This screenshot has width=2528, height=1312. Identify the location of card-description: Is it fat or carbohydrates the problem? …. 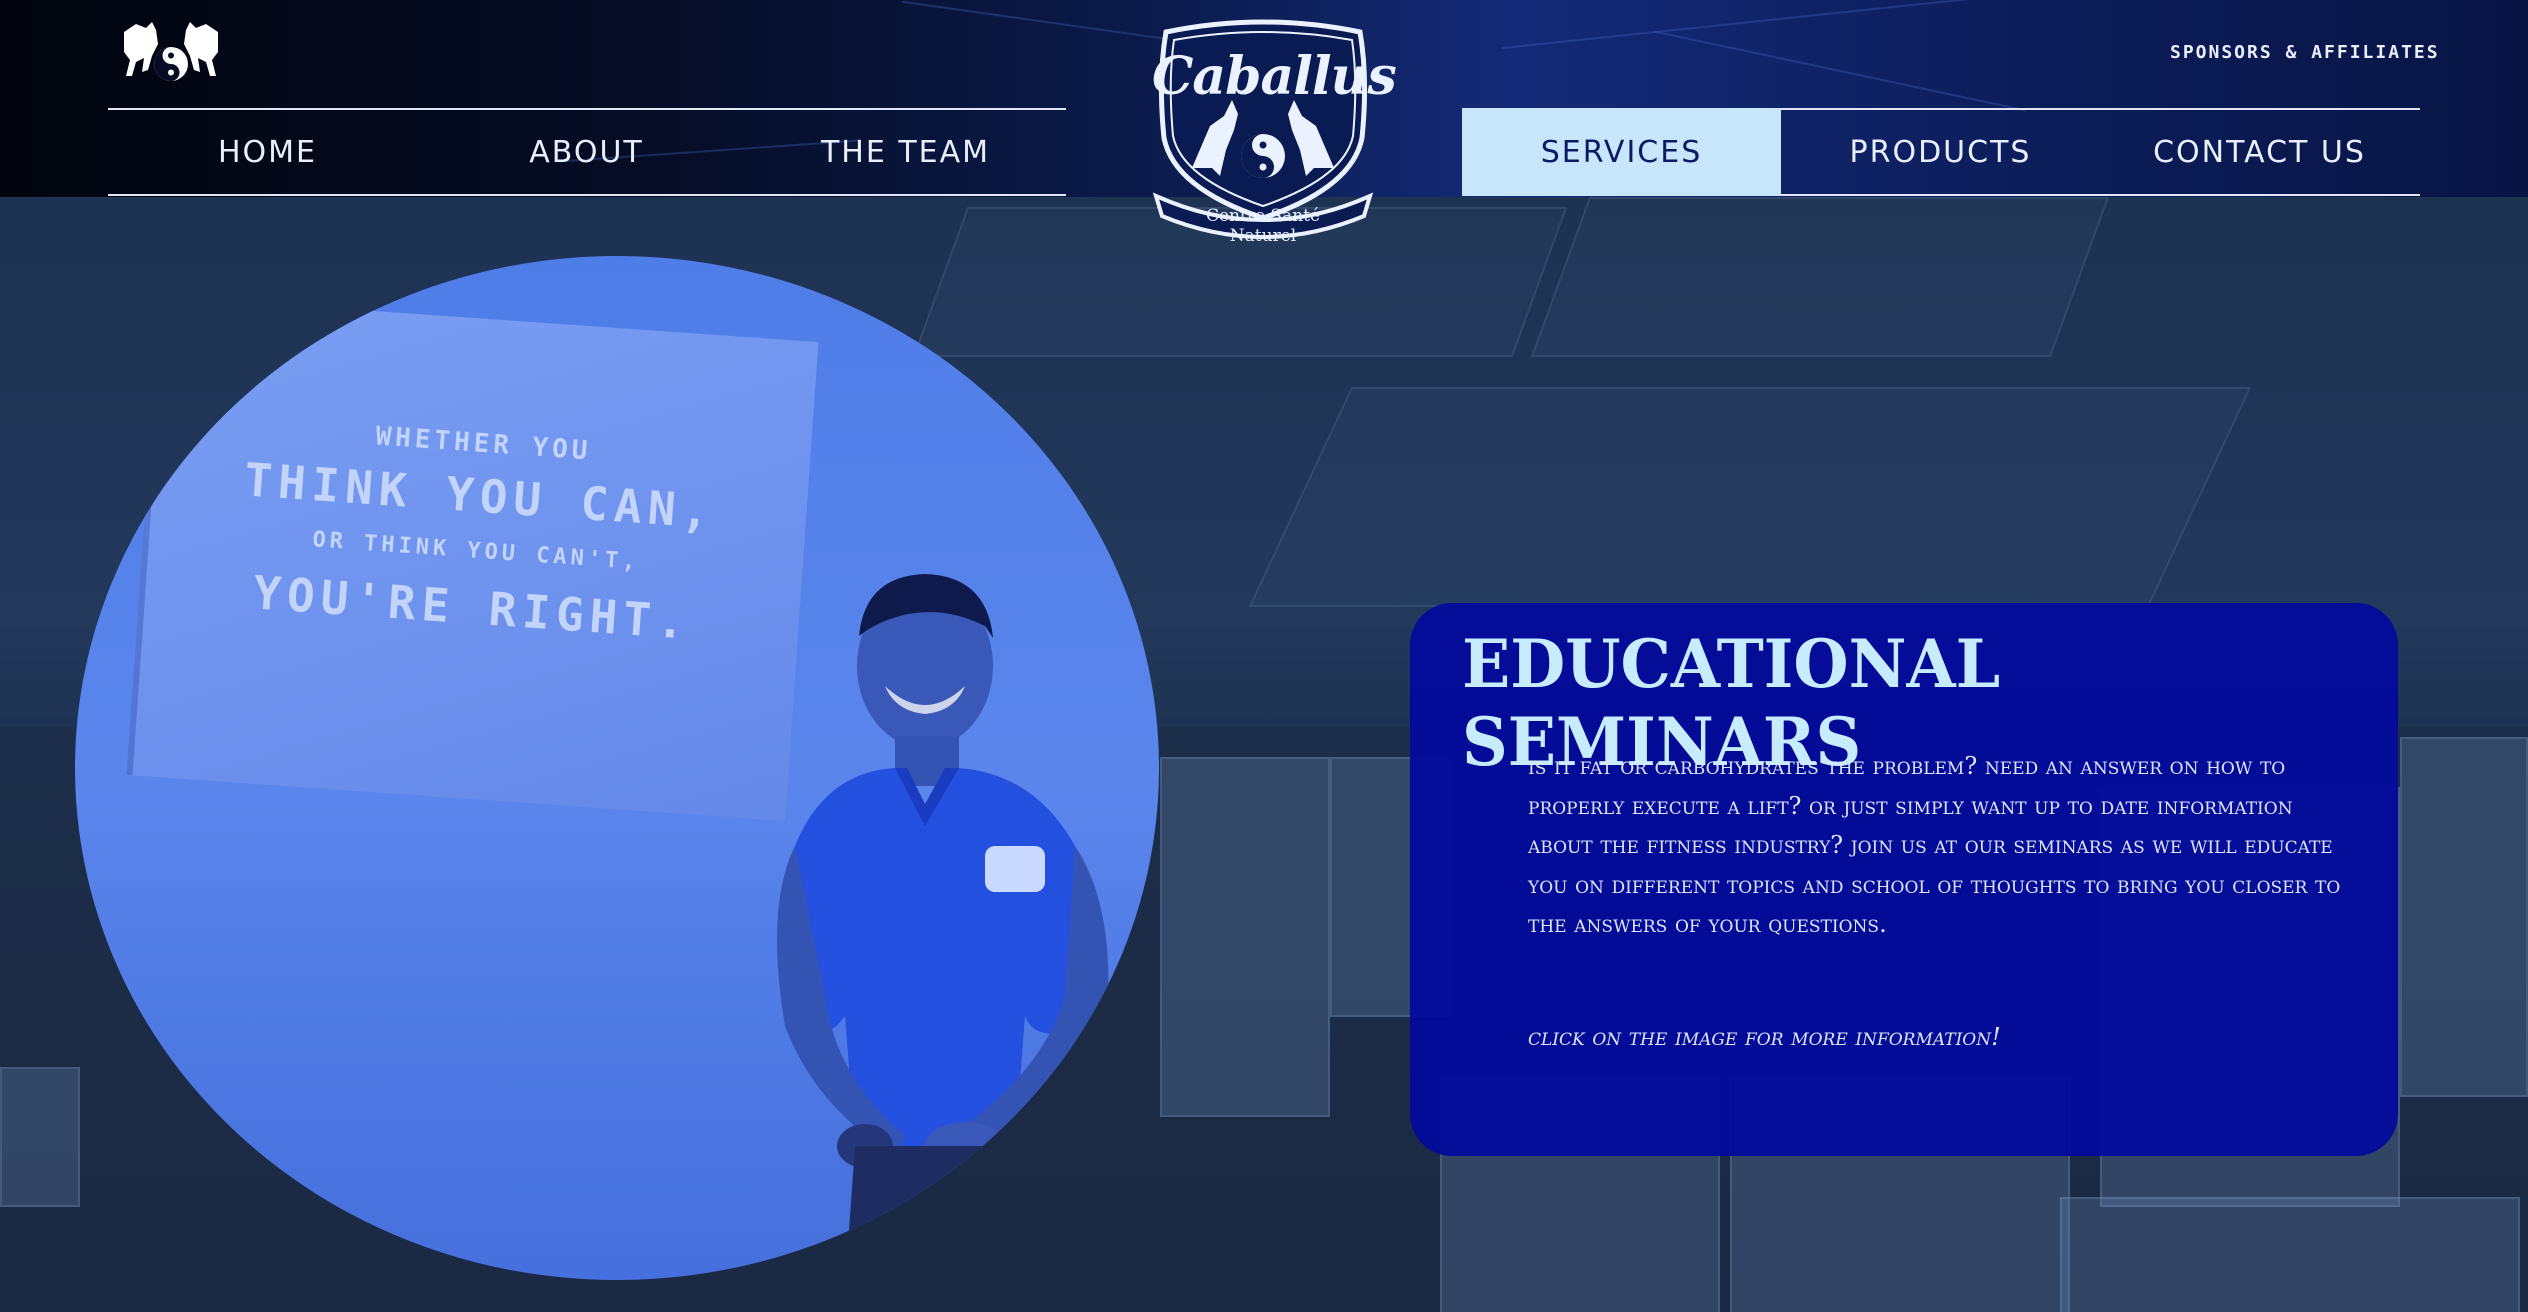
(1934, 845).